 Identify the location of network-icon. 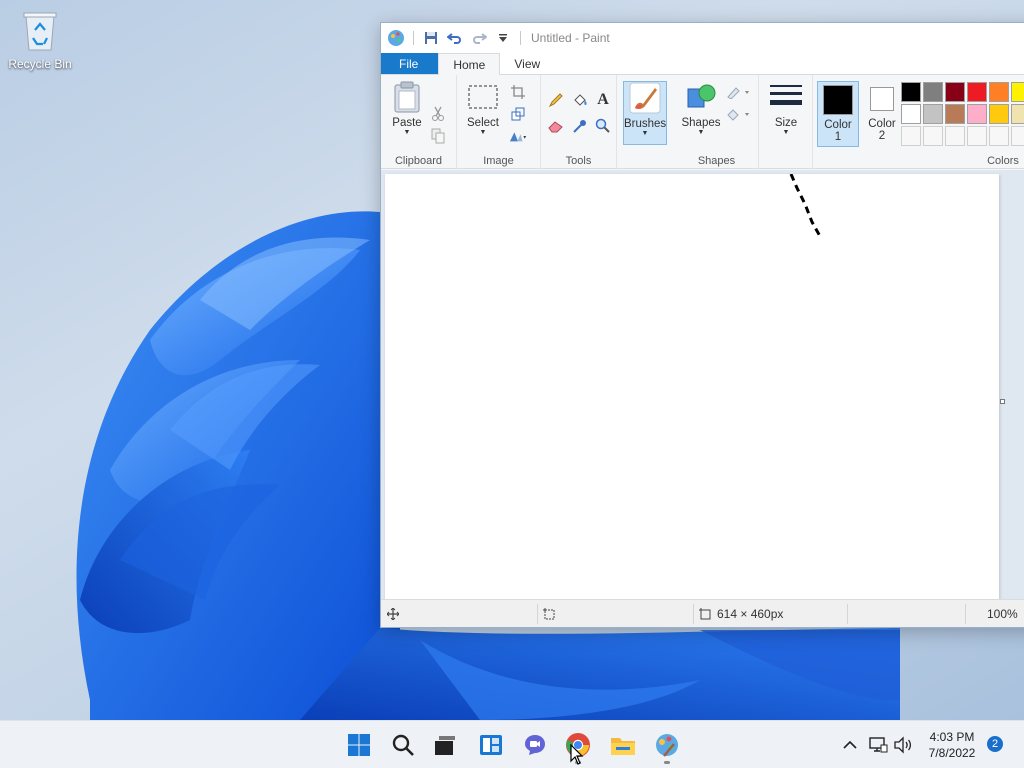
(878, 745).